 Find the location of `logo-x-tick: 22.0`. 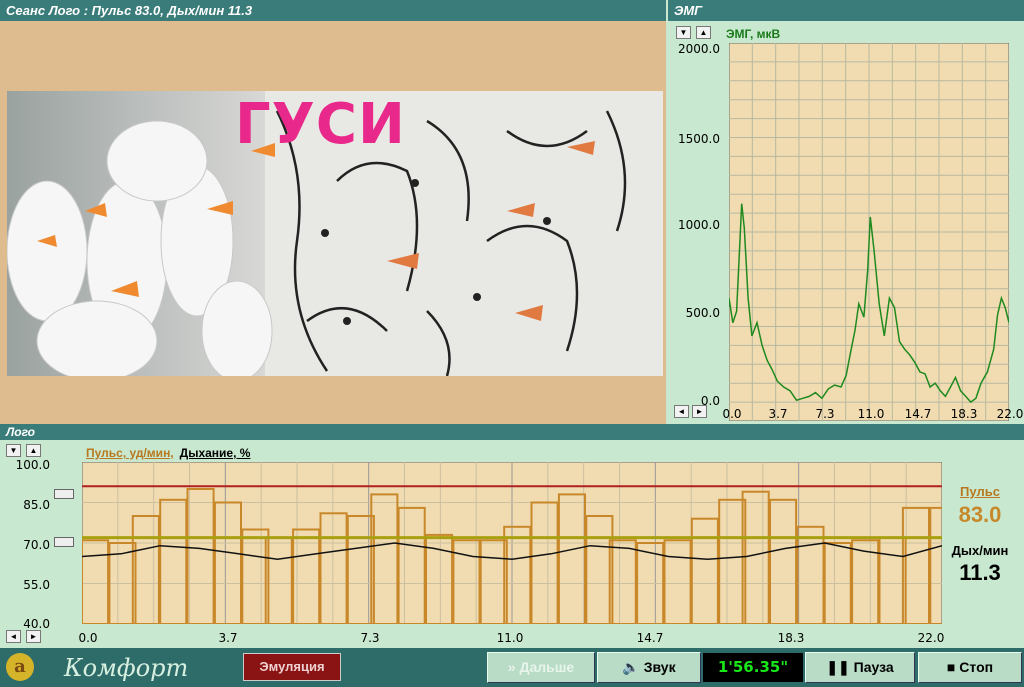

logo-x-tick: 22.0 is located at coordinates (931, 638).